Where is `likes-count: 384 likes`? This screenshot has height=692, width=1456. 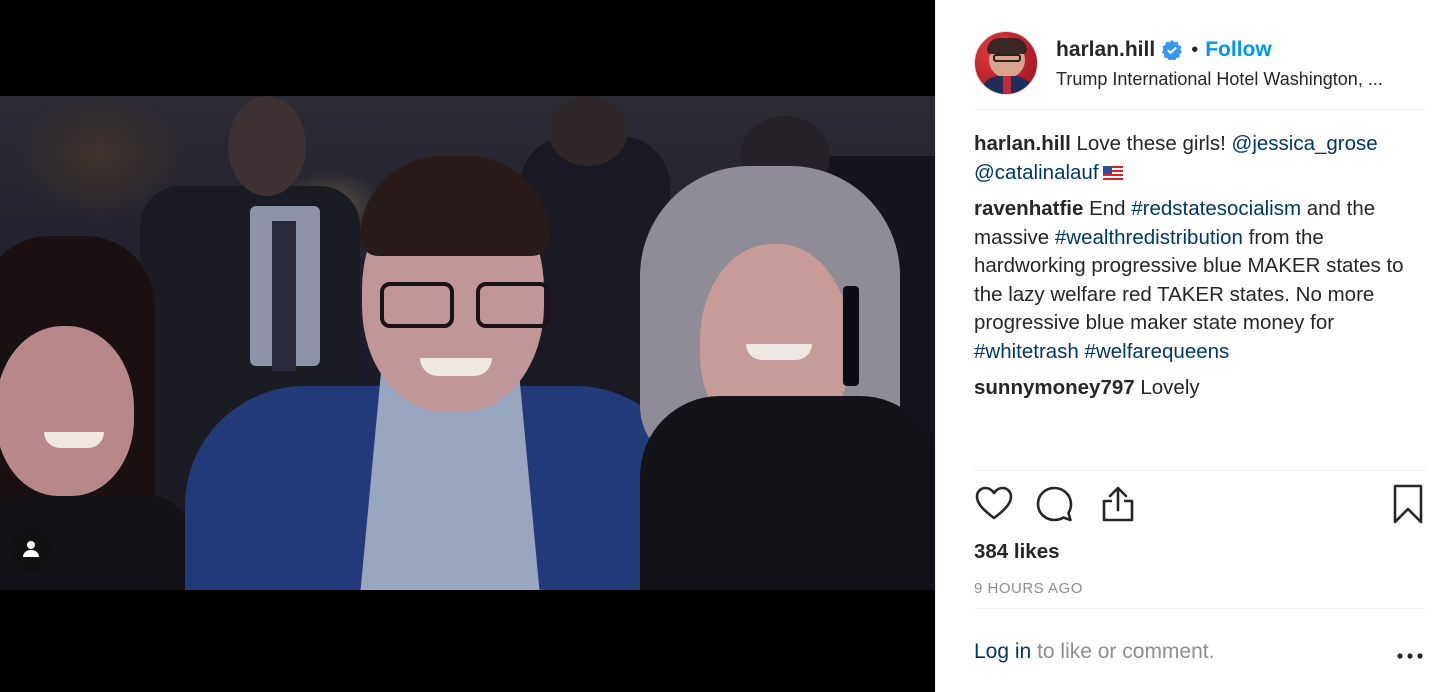
likes-count: 384 likes is located at coordinates (1017, 552).